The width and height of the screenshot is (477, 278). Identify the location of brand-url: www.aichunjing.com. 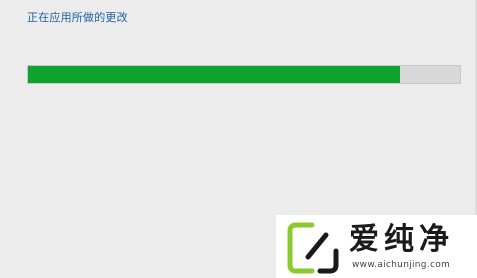
(401, 265).